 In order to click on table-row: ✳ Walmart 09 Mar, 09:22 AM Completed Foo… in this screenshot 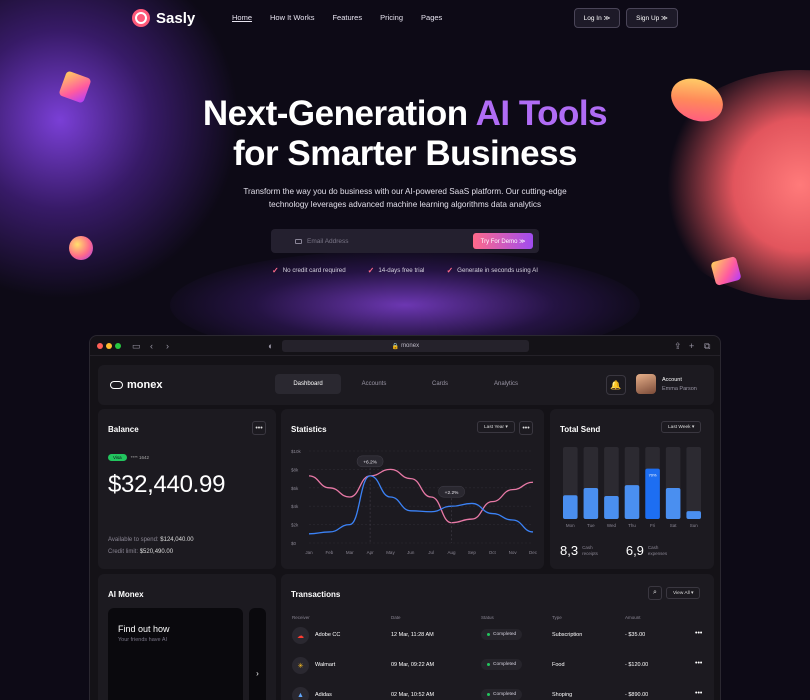, I will do `click(497, 666)`.